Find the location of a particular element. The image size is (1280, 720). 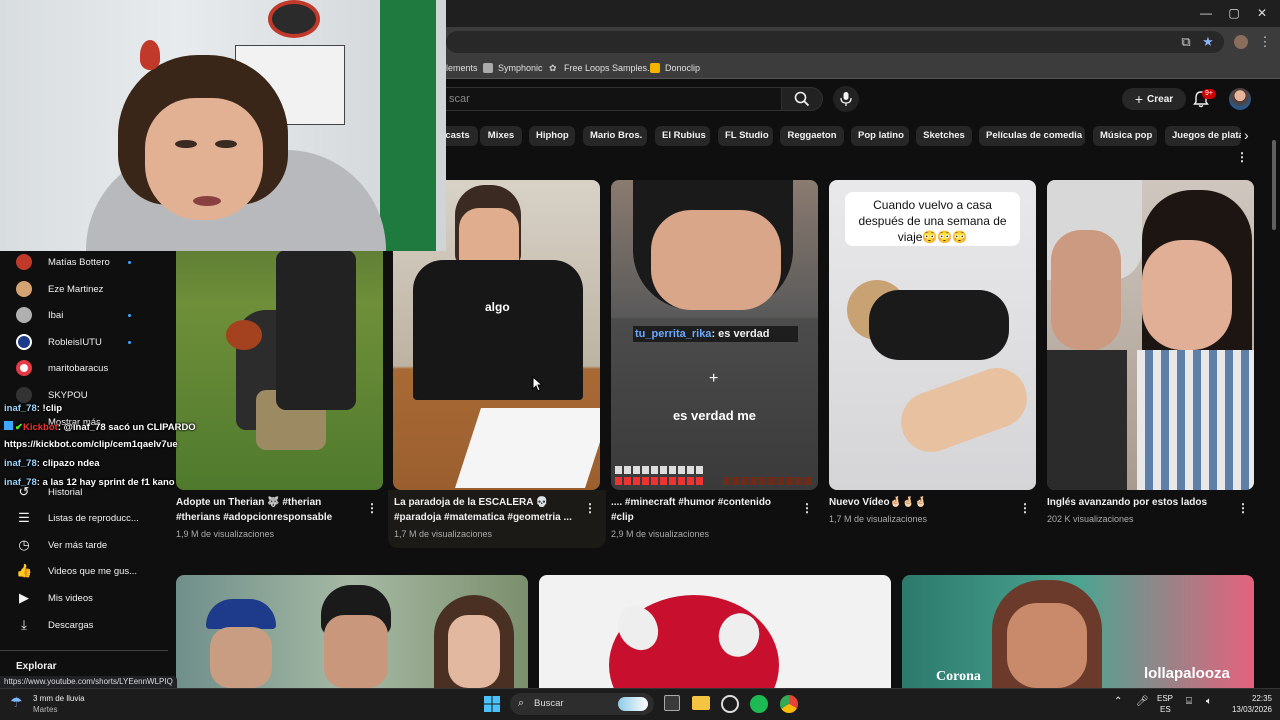

chip-filter: Películas de comedia is located at coordinates (1032, 136).